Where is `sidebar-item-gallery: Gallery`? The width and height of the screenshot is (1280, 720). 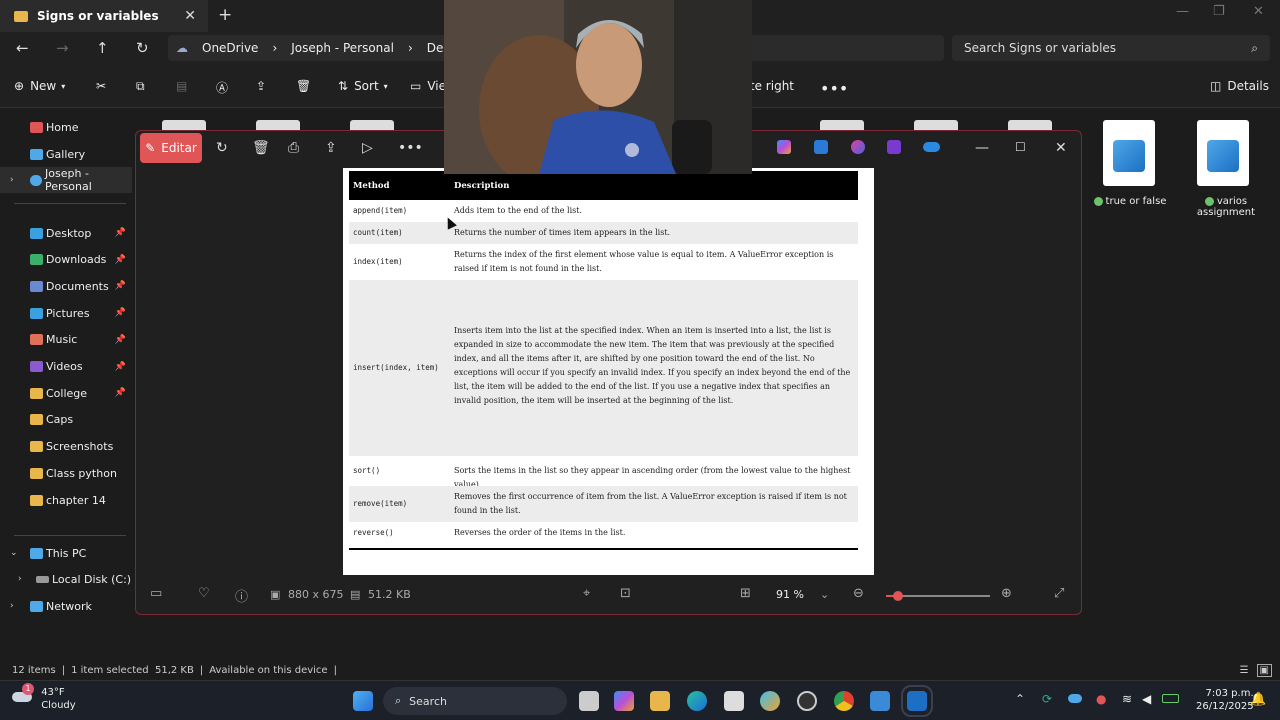 sidebar-item-gallery: Gallery is located at coordinates (66, 154).